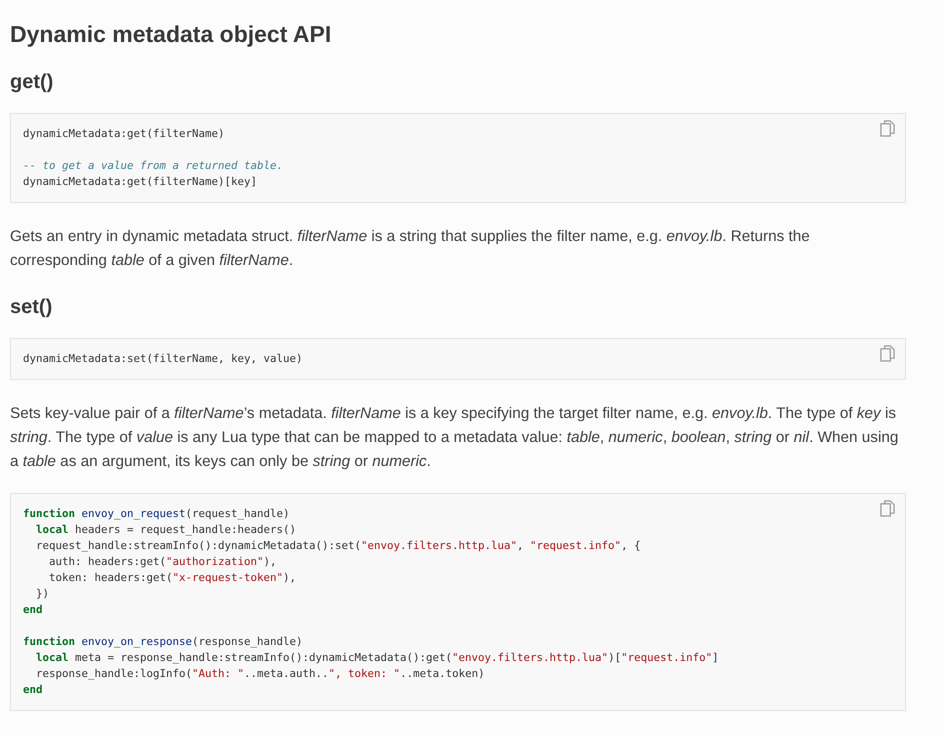 This screenshot has height=736, width=944. I want to click on code-line: dynamicMetadata:set(filterName, key, value), so click(163, 359).